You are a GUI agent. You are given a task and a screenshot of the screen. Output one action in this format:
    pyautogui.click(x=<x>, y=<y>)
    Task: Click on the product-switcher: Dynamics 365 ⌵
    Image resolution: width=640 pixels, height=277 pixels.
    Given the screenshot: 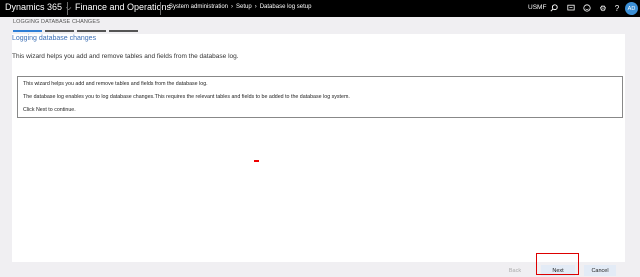 What is the action you would take?
    pyautogui.click(x=38, y=7)
    